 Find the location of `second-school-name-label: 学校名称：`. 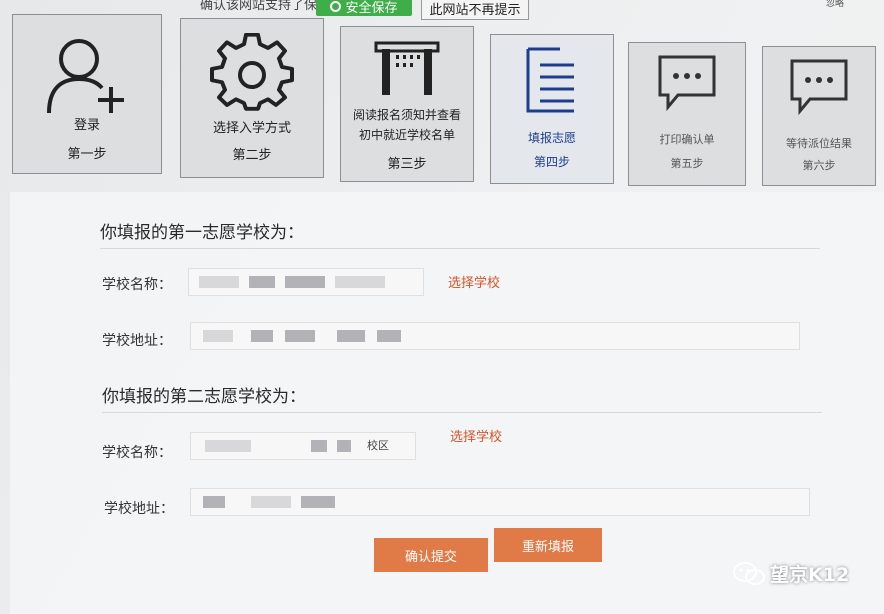

second-school-name-label: 学校名称： is located at coordinates (137, 453).